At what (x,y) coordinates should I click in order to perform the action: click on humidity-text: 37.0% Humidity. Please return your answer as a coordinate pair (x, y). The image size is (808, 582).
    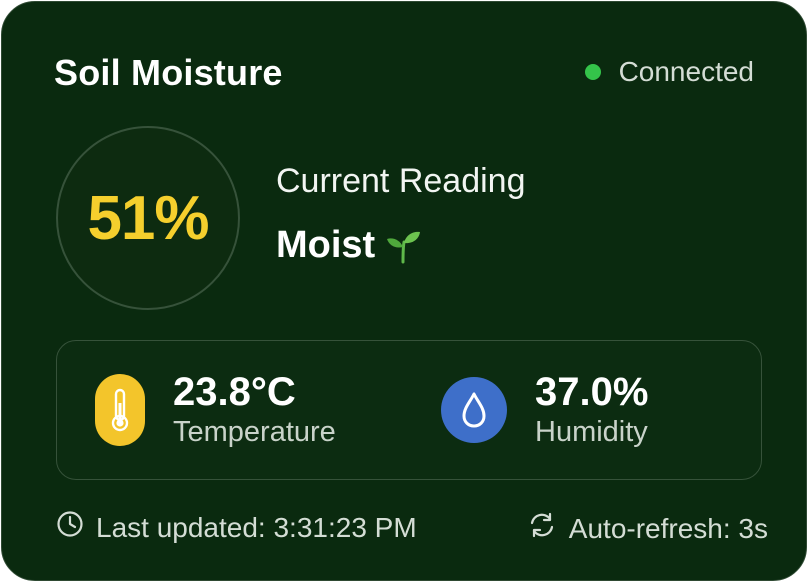
    Looking at the image, I should click on (591, 410).